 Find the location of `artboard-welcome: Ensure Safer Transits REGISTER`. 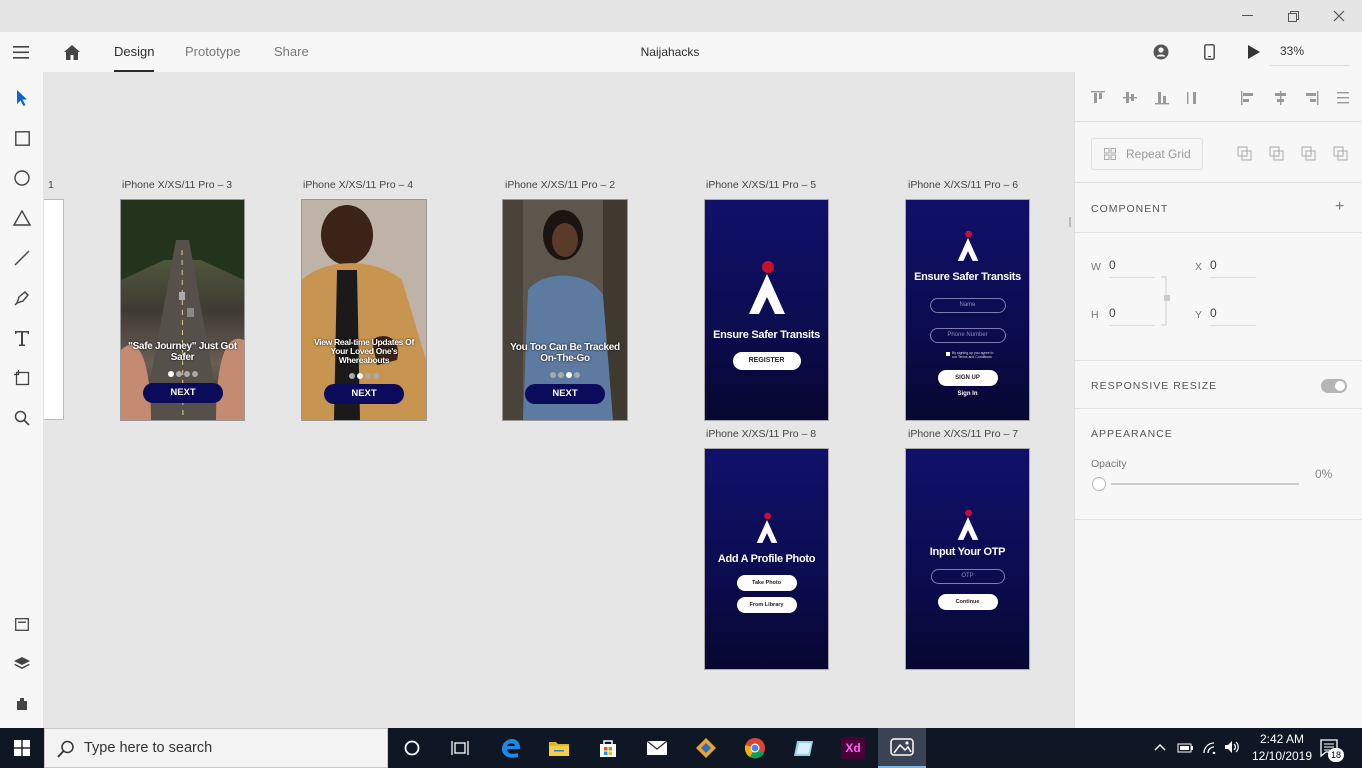

artboard-welcome: Ensure Safer Transits REGISTER is located at coordinates (766, 310).